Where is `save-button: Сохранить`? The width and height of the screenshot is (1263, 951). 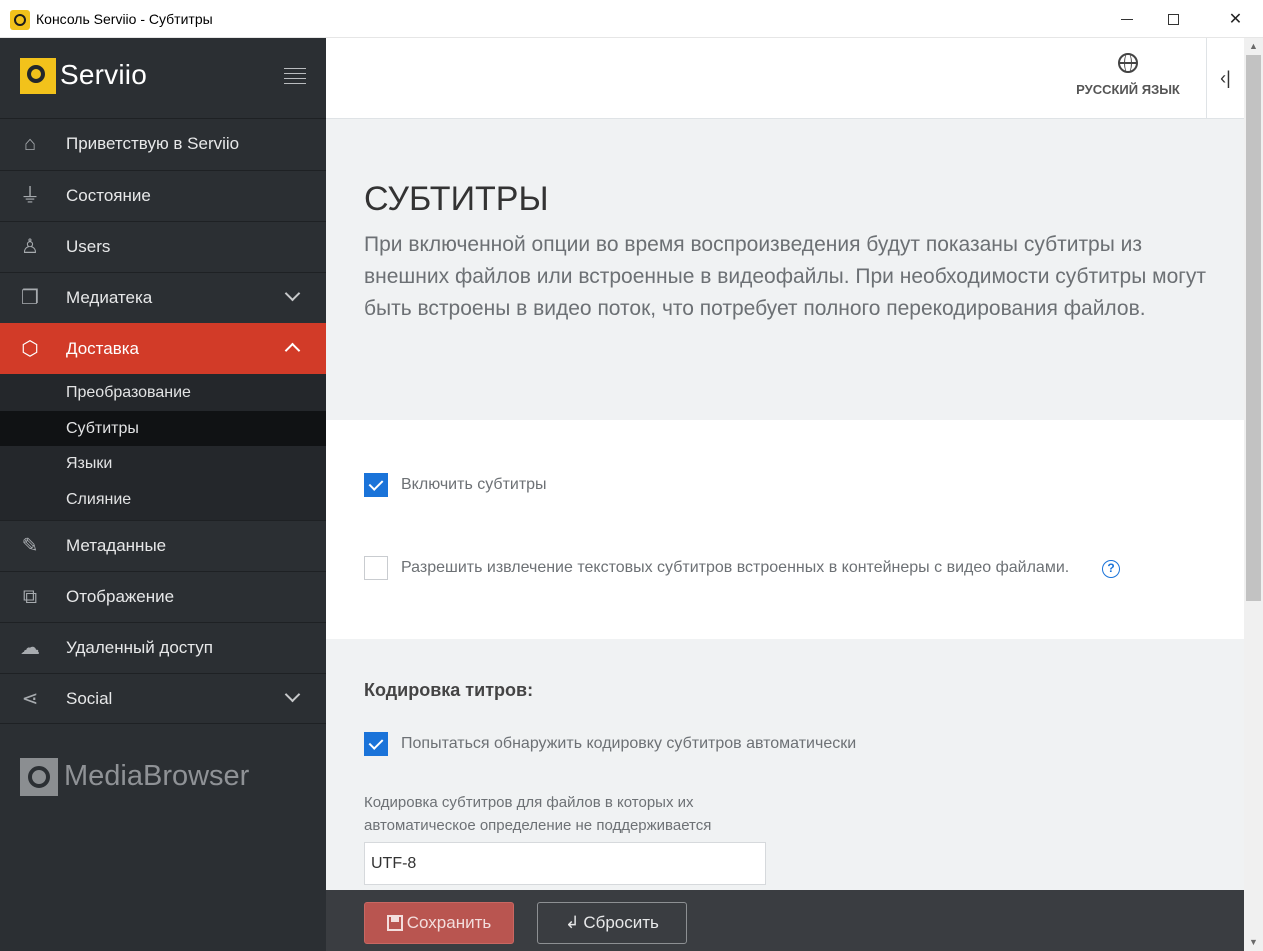 save-button: Сохранить is located at coordinates (439, 923).